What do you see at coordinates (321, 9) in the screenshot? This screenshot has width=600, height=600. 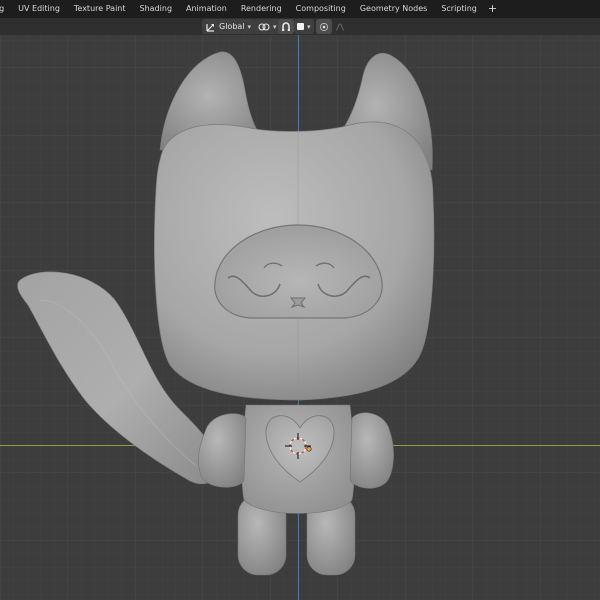 I see `tab-compositing: Compositing` at bounding box center [321, 9].